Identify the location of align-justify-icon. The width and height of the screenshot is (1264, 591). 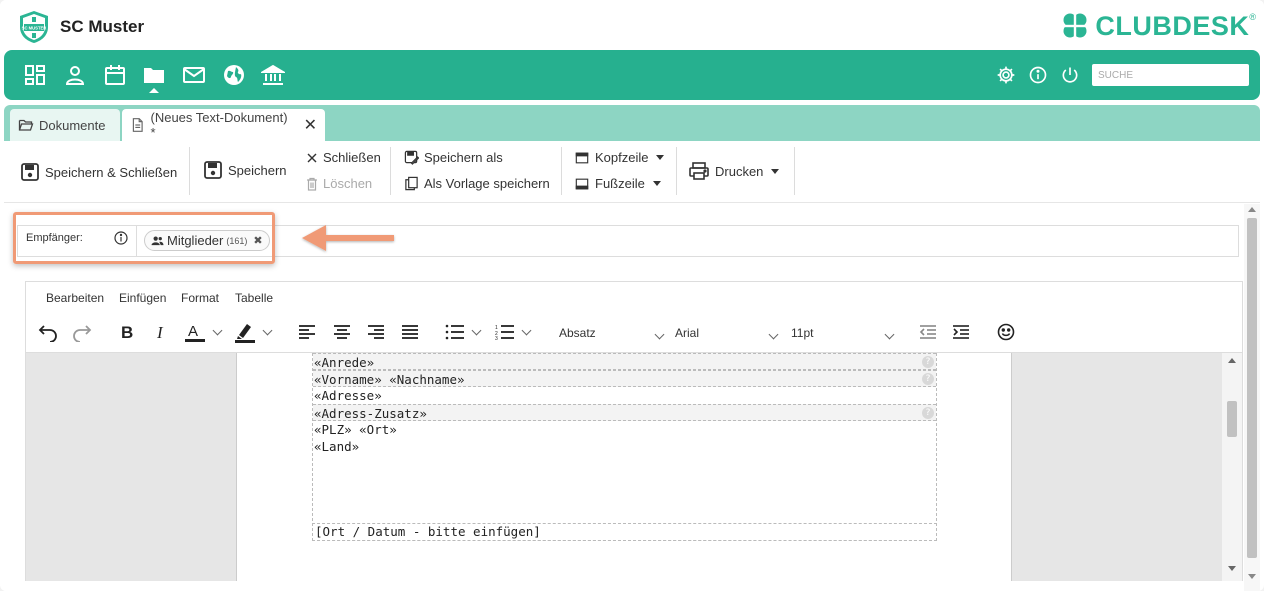
(410, 332).